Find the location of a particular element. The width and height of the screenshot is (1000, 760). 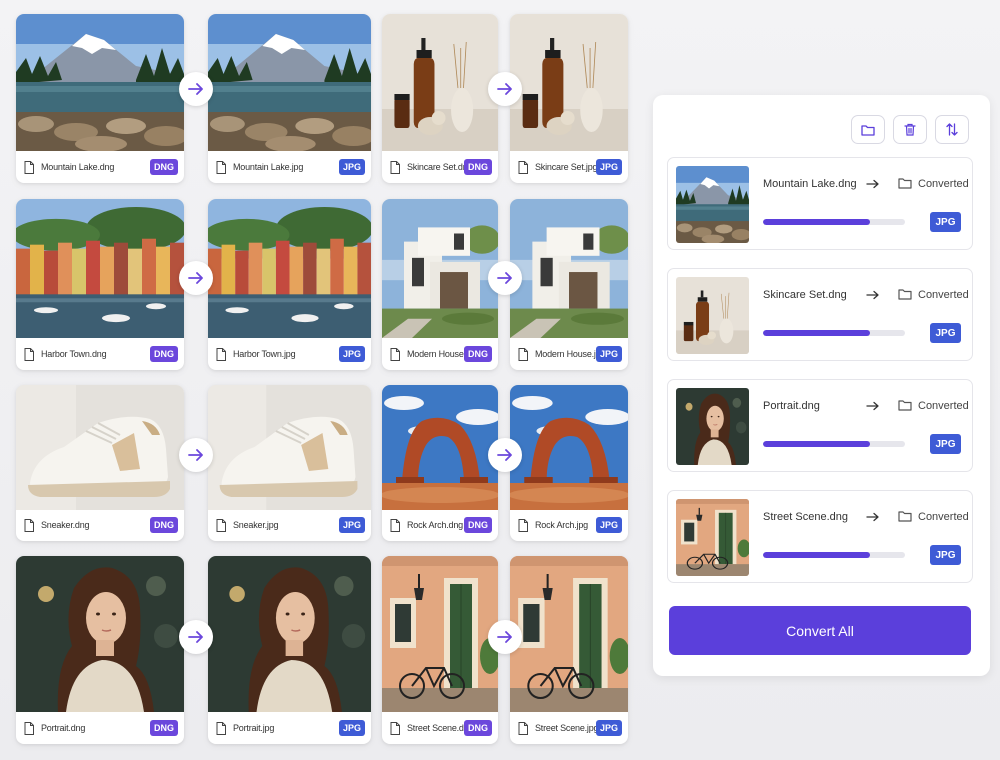

output-card-skincare-set: Skincare Set.jpg JPG is located at coordinates (569, 98).